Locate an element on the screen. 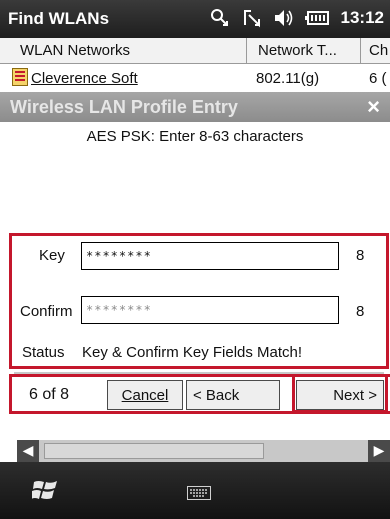 Image resolution: width=390 pixels, height=519 pixels. page-indicator: 6 of 8 is located at coordinates (49, 394).